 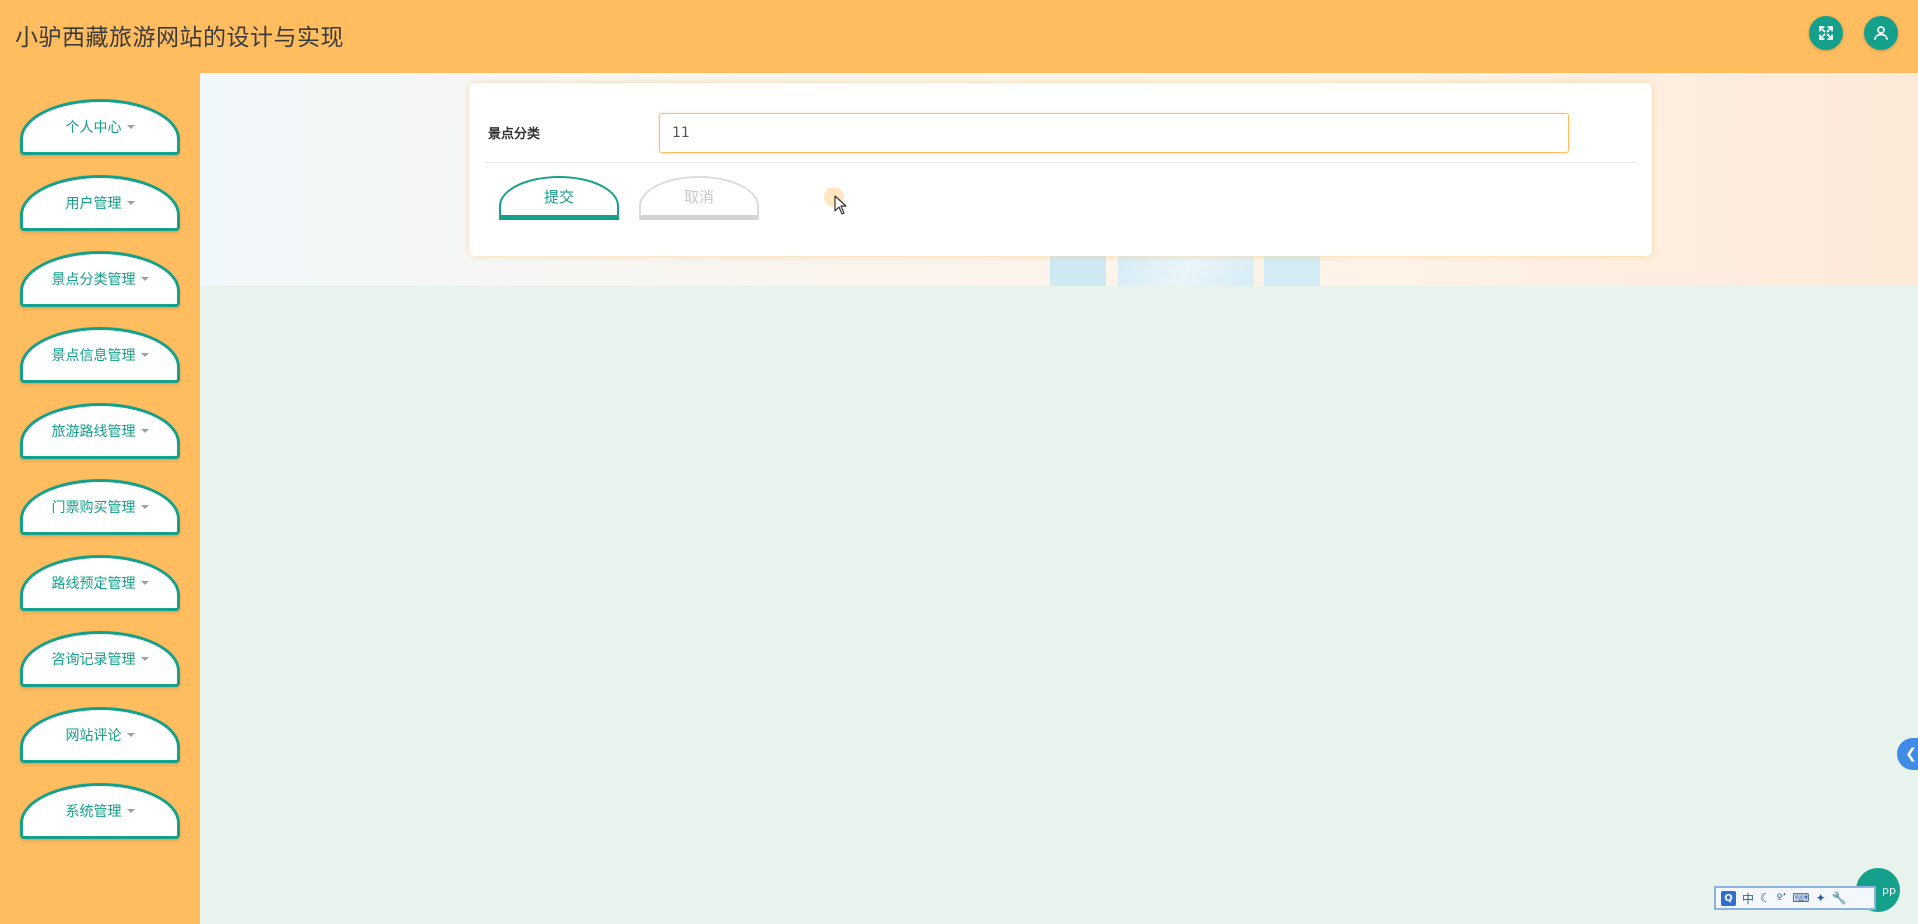 I want to click on sidebar-item-scenic-category-management: 景点分类管理, so click(x=100, y=279).